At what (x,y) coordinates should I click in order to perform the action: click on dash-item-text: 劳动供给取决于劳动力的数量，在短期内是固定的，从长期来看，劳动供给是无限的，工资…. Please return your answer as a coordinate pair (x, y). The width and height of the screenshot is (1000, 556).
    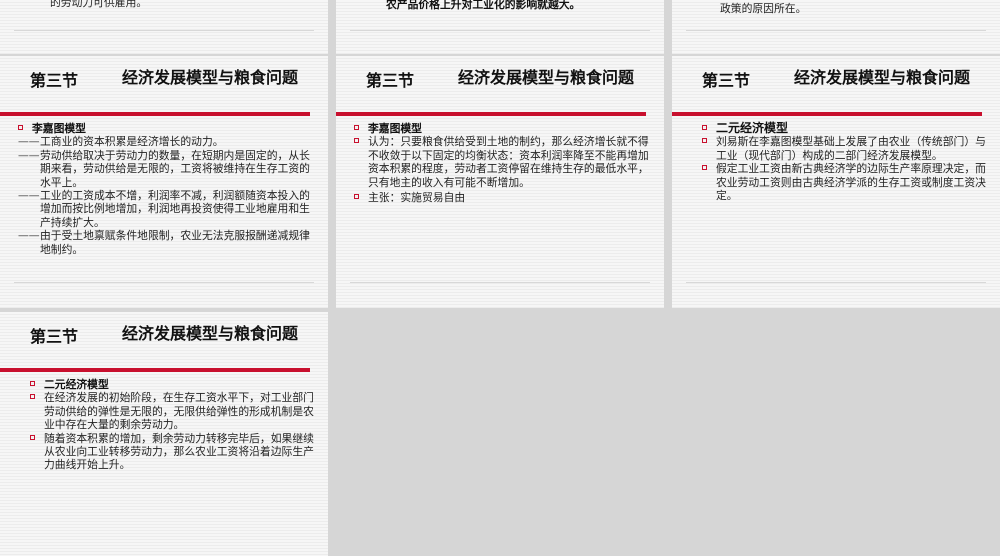
    Looking at the image, I should click on (175, 168).